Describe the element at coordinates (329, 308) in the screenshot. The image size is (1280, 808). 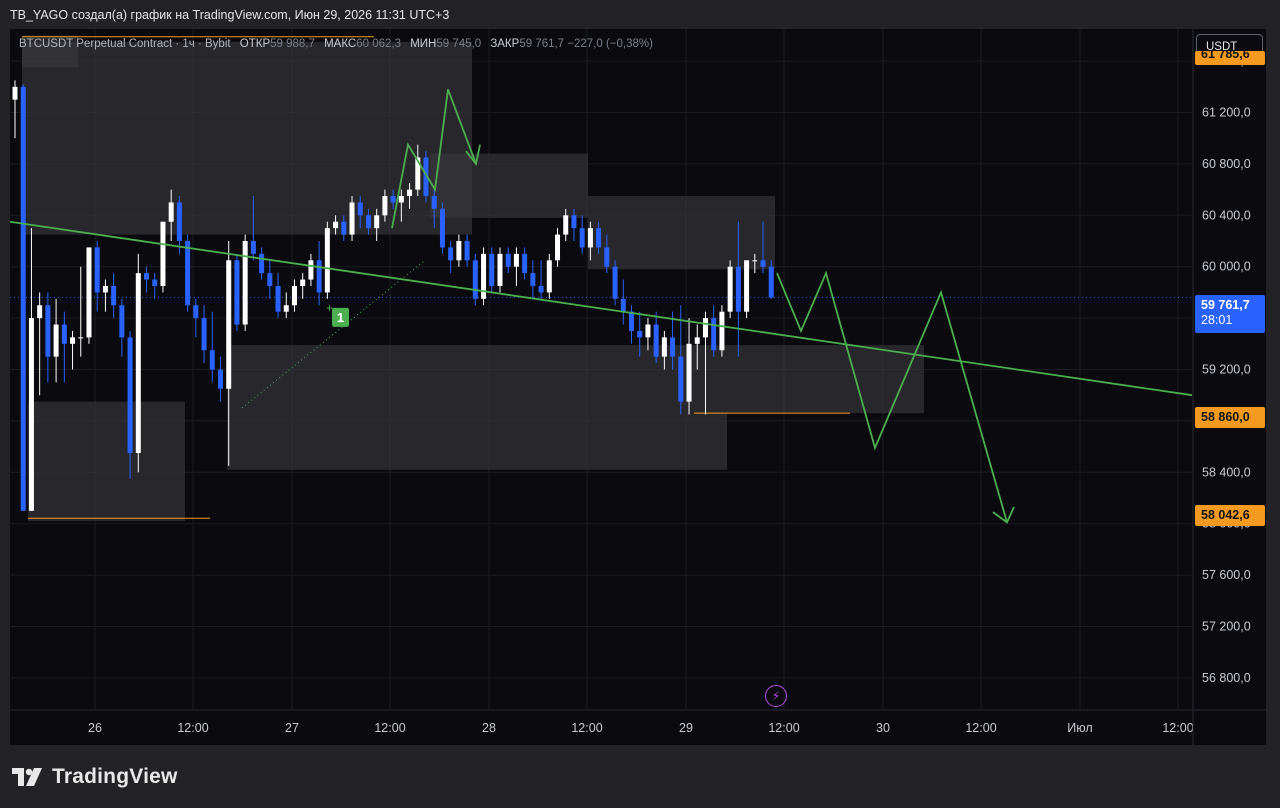
I see `signal-cross: +` at that location.